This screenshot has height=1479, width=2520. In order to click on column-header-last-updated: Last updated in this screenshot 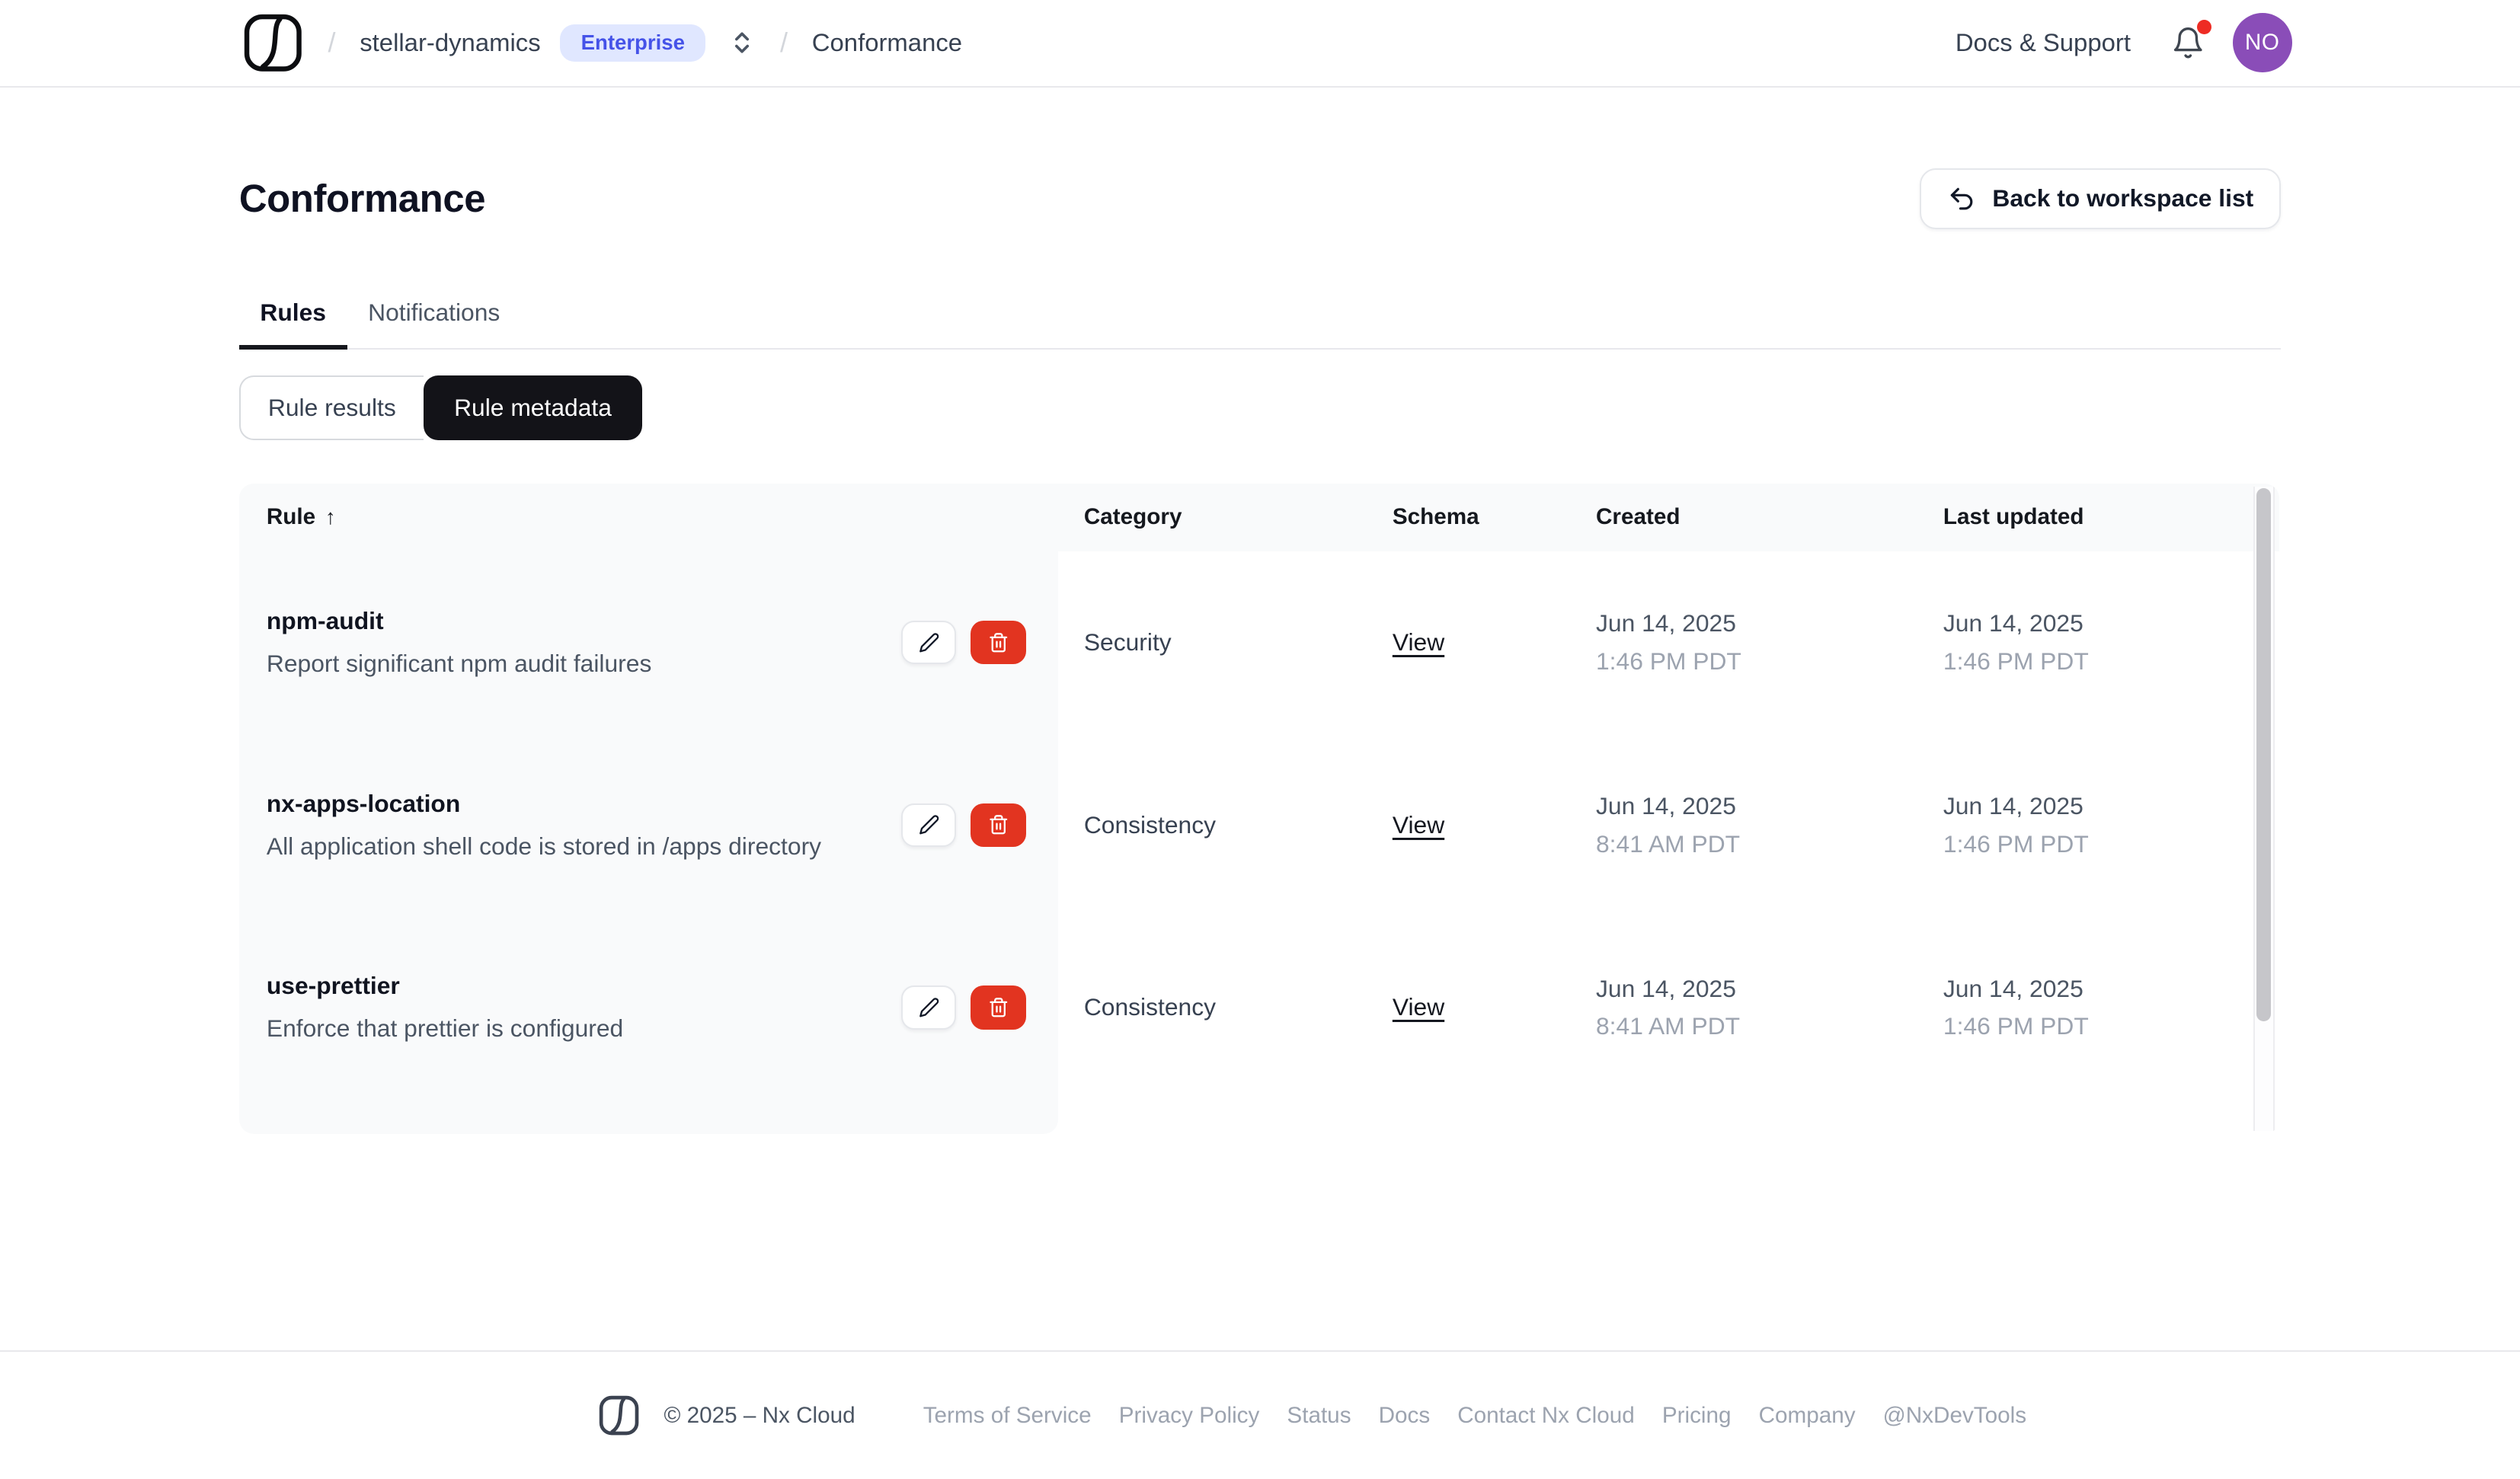, I will do `click(2013, 517)`.